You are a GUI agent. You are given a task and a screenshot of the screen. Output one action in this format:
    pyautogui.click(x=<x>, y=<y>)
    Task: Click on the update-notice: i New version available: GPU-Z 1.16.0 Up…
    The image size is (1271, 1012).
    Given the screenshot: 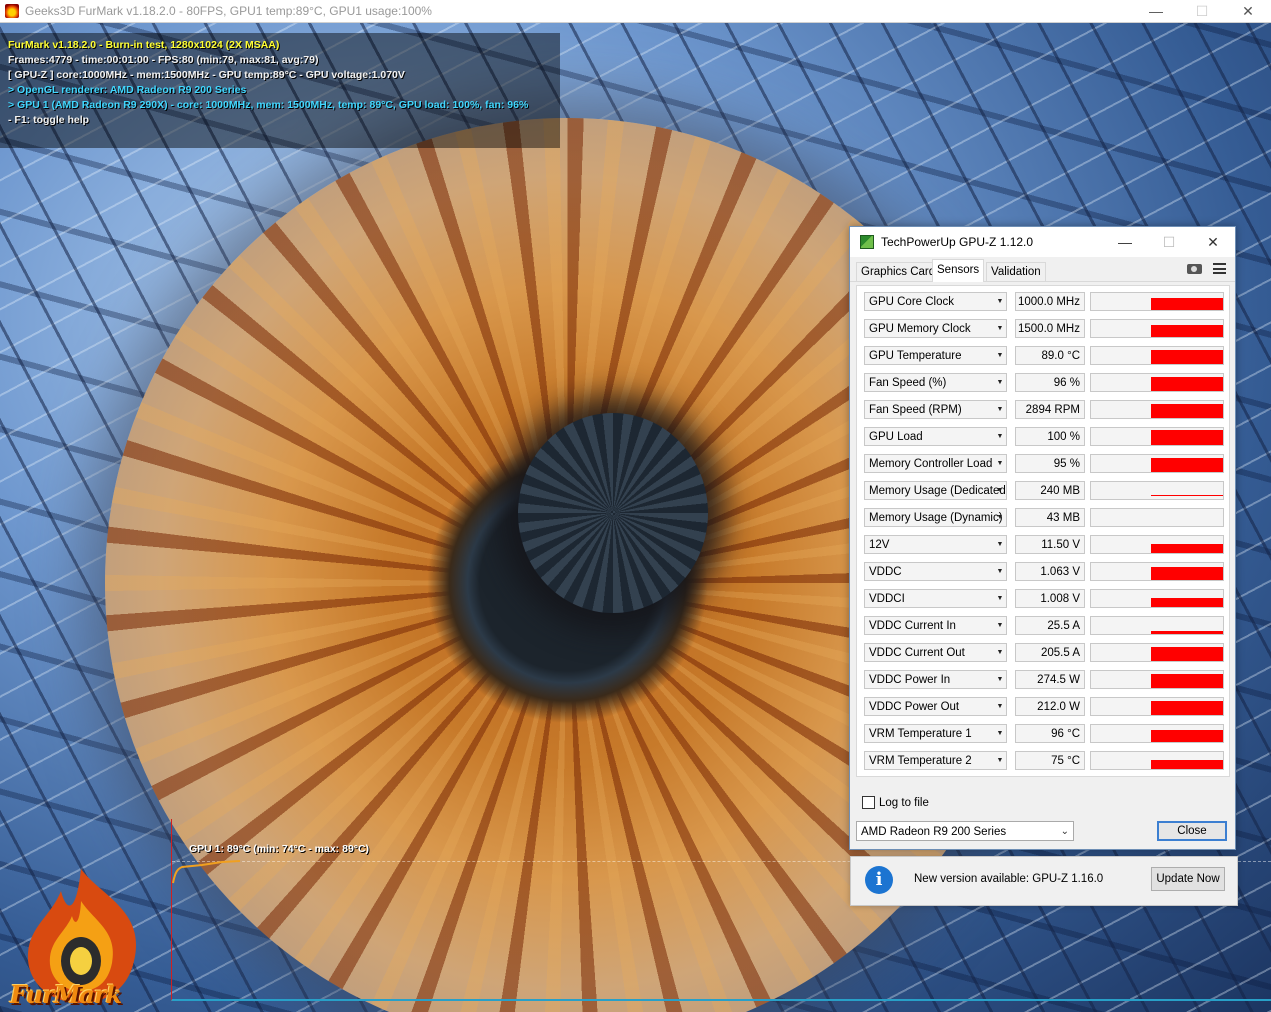 What is the action you would take?
    pyautogui.click(x=1044, y=881)
    